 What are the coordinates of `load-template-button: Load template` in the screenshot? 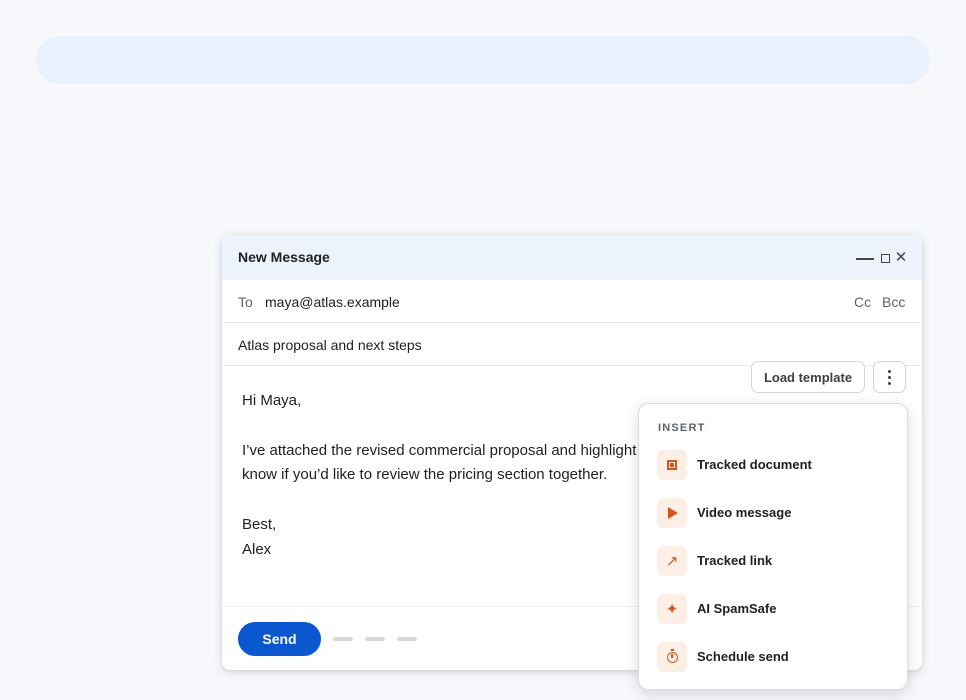 It's located at (808, 377).